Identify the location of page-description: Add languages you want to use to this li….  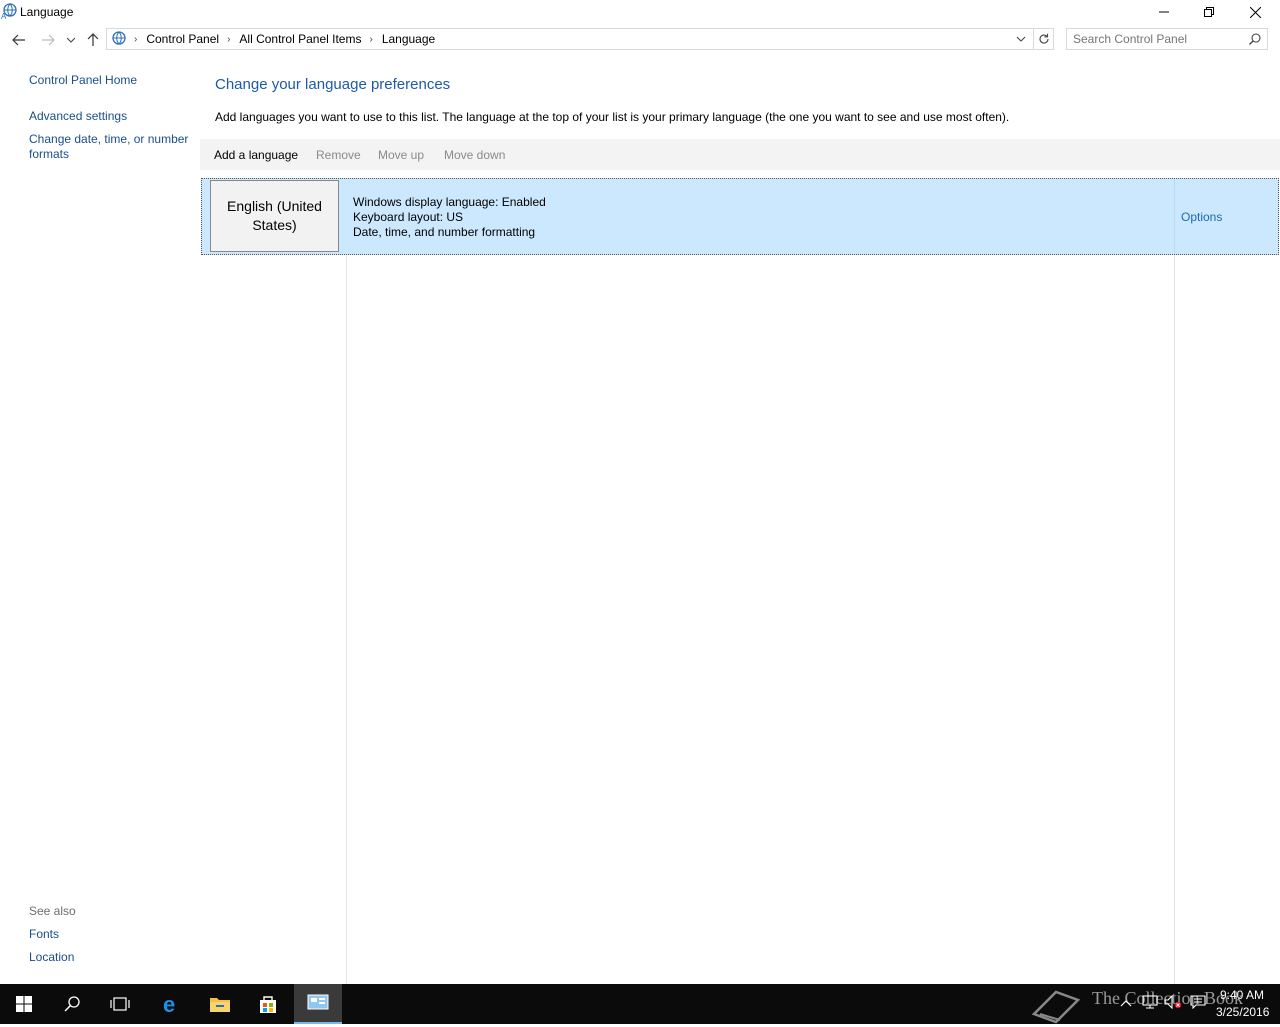
(612, 117).